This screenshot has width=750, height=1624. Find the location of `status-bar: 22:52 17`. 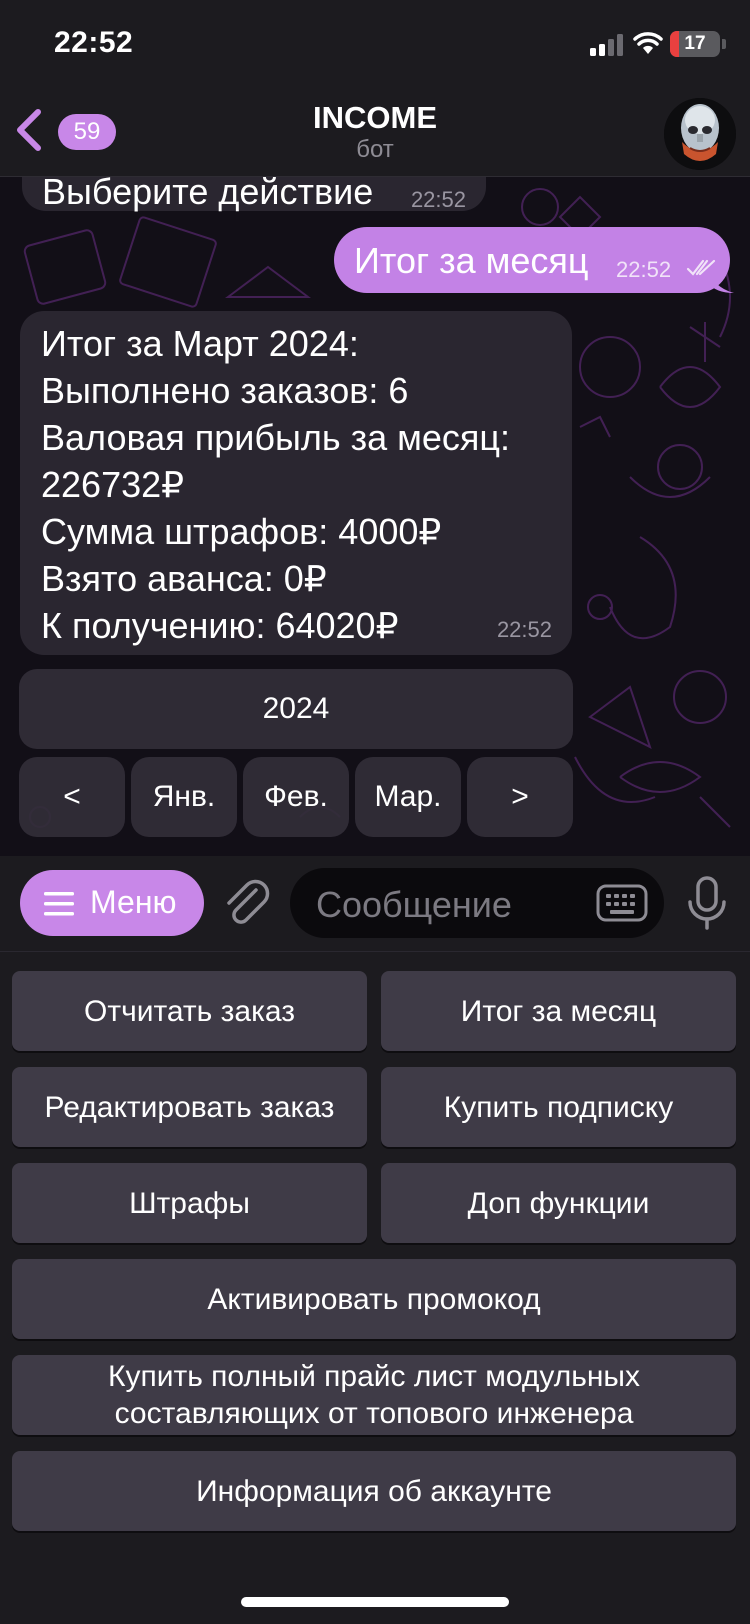

status-bar: 22:52 17 is located at coordinates (375, 45).